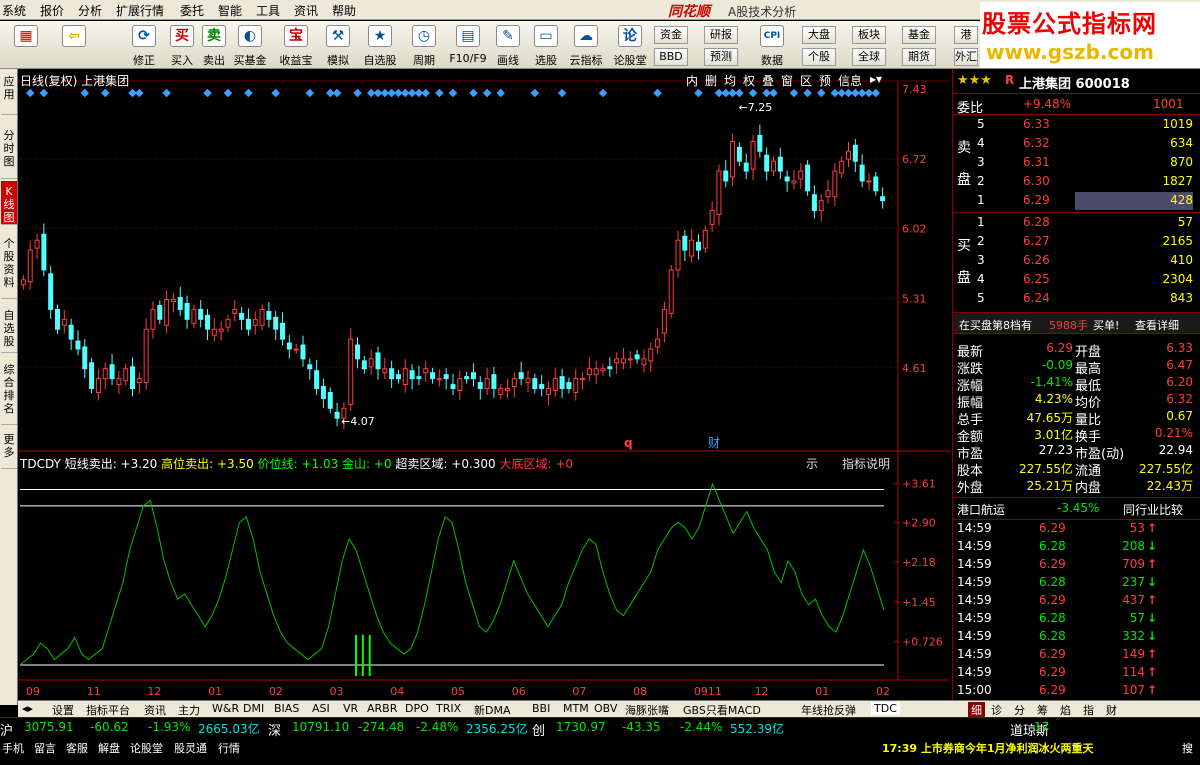 The image size is (1200, 765). Describe the element at coordinates (214, 45) in the screenshot. I see `toolbar-sell-button: 卖卖出` at that location.